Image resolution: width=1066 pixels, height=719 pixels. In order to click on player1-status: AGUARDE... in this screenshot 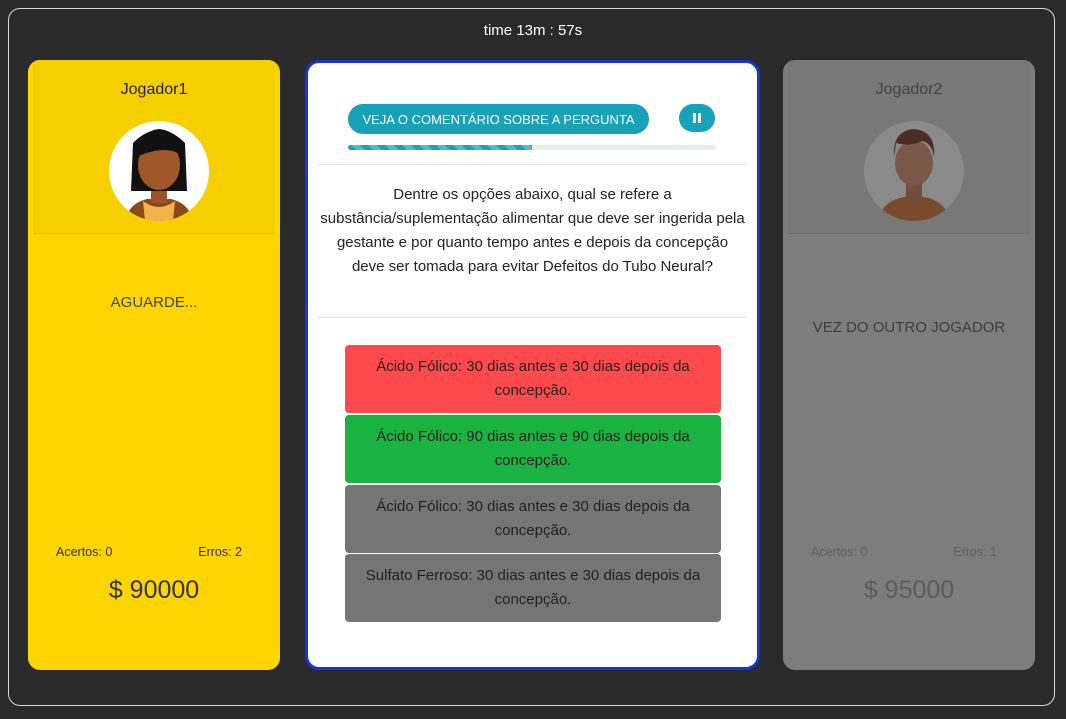, I will do `click(154, 302)`.